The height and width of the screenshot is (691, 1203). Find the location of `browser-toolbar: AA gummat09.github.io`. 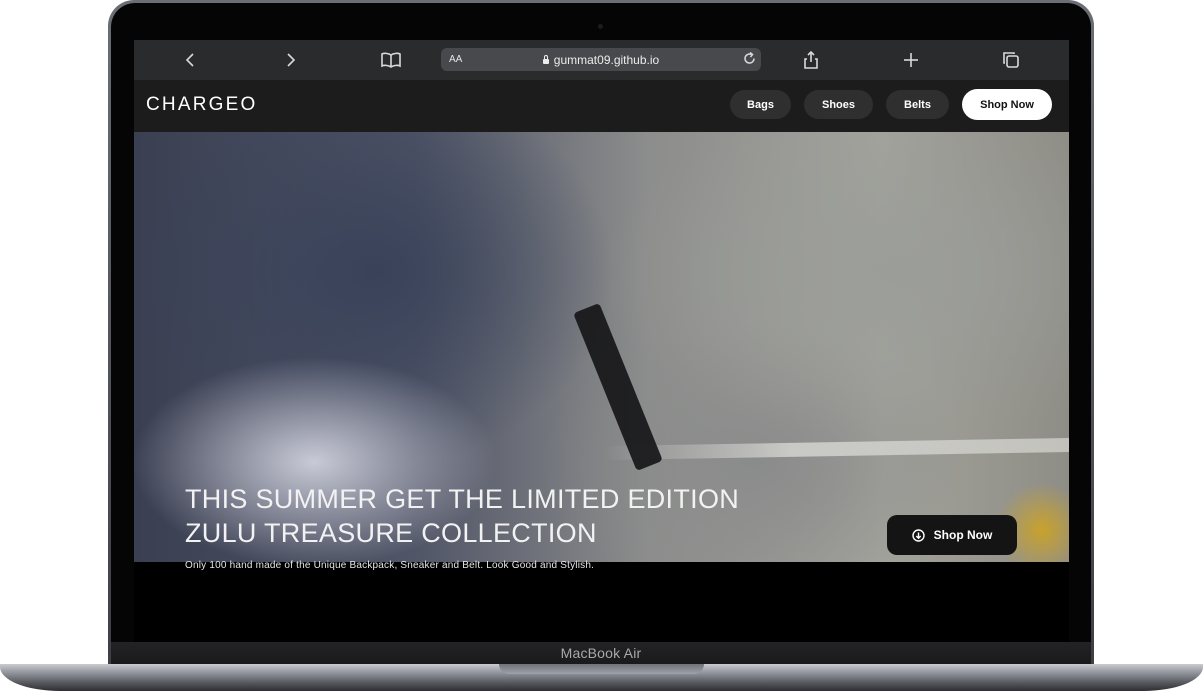

browser-toolbar: AA gummat09.github.io is located at coordinates (601, 60).